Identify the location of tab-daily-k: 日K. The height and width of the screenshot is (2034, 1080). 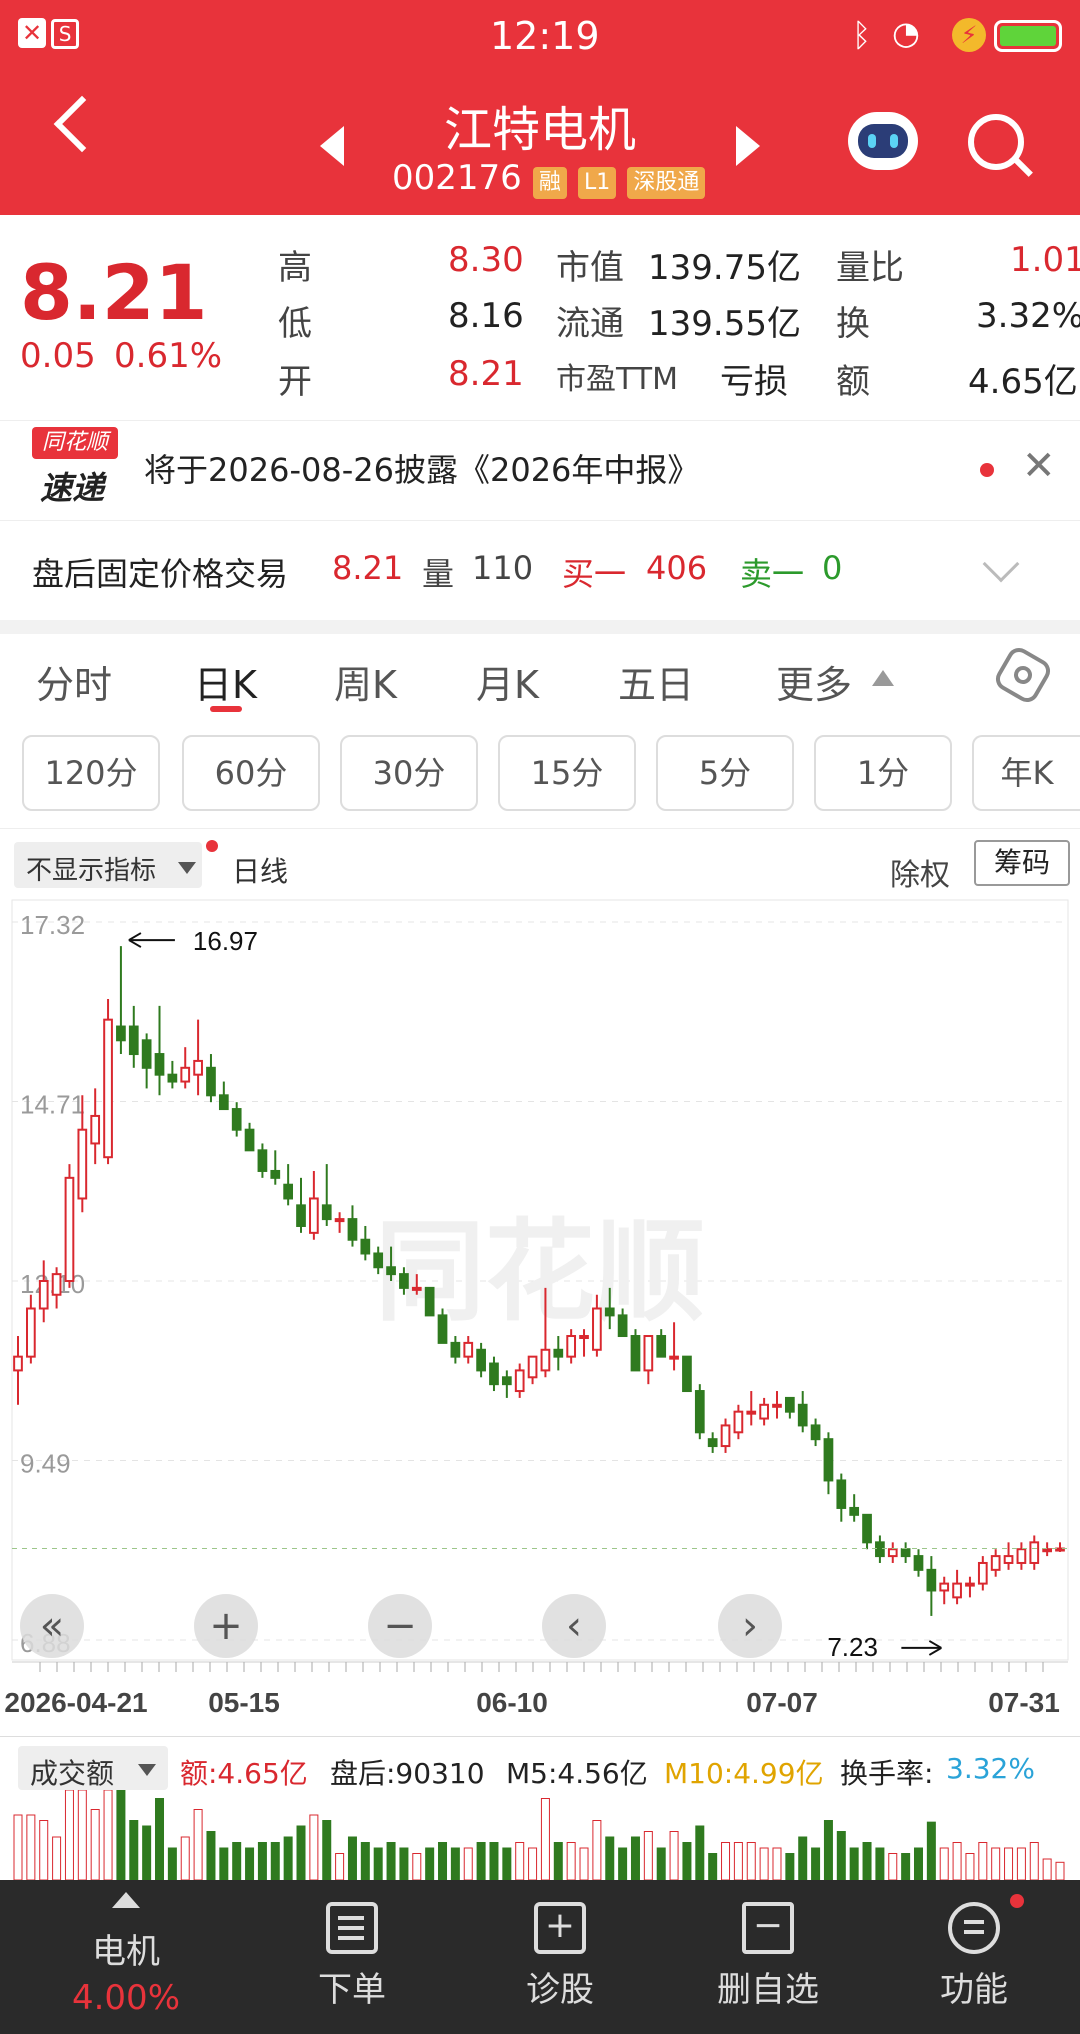
(225, 681).